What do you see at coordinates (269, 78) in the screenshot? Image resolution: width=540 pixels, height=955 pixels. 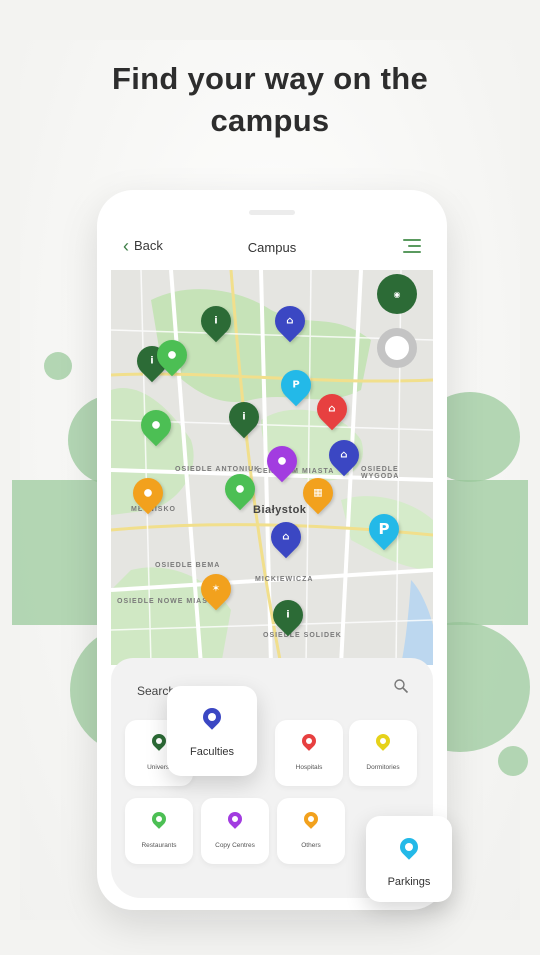 I see `title-line-1: Find your way on the` at bounding box center [269, 78].